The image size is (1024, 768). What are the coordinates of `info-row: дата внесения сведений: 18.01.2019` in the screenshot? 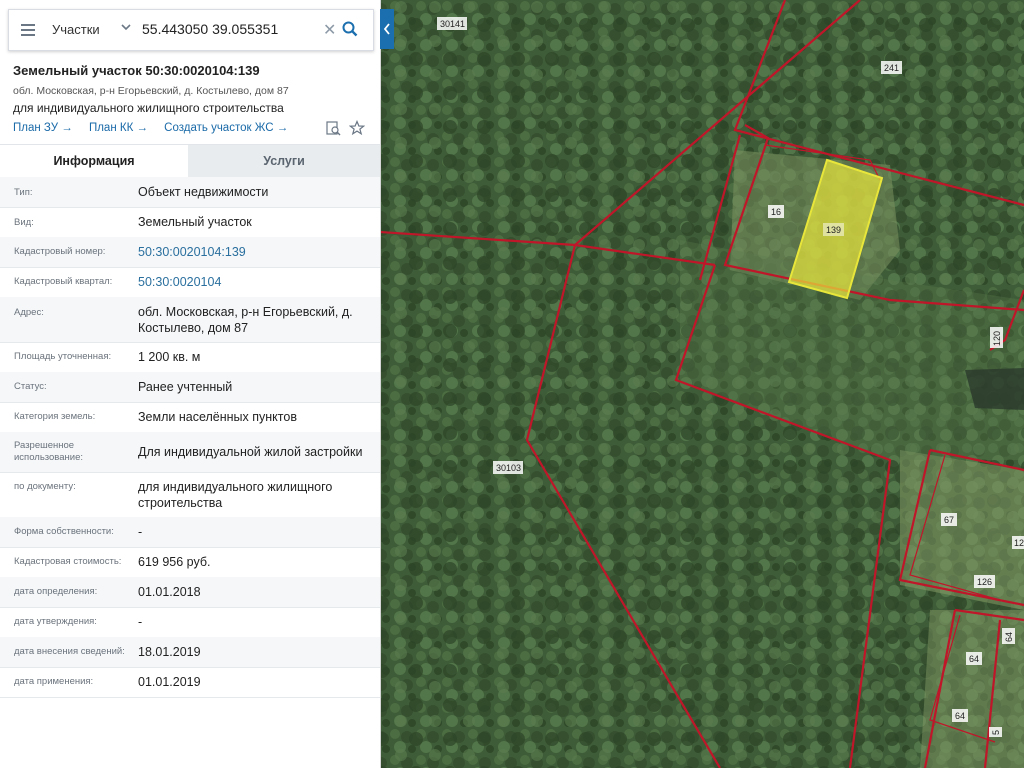 It's located at (190, 652).